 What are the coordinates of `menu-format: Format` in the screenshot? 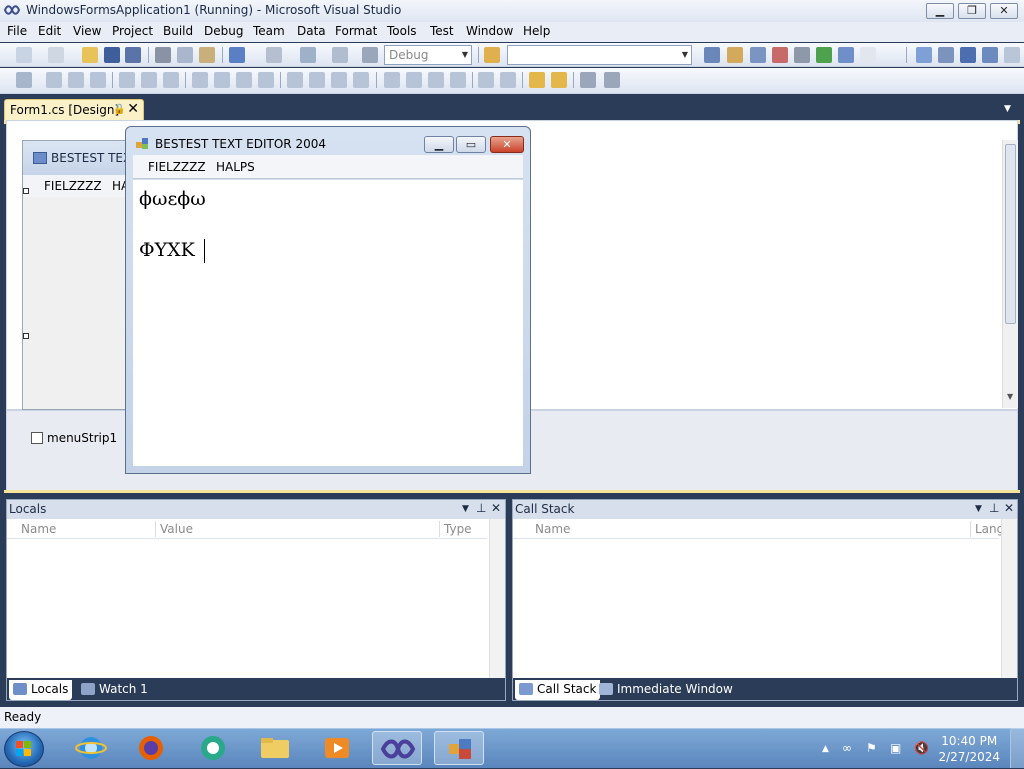 It's located at (356, 31).